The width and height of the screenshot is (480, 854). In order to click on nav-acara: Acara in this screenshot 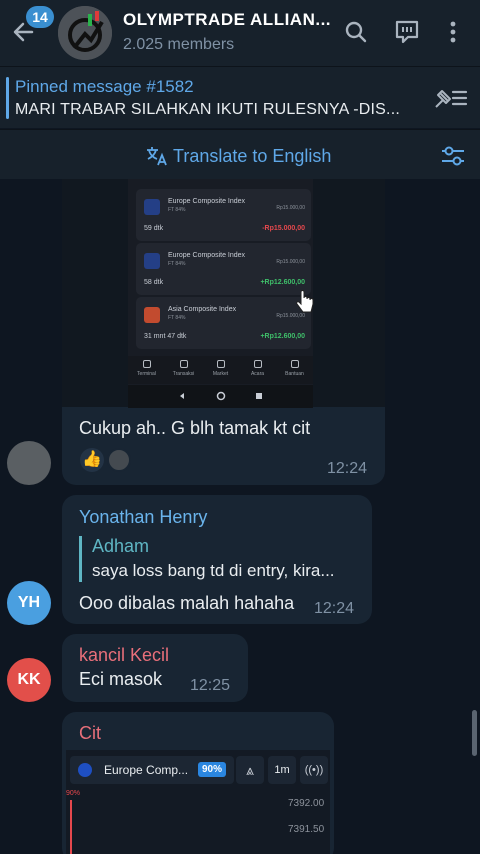, I will do `click(258, 370)`.